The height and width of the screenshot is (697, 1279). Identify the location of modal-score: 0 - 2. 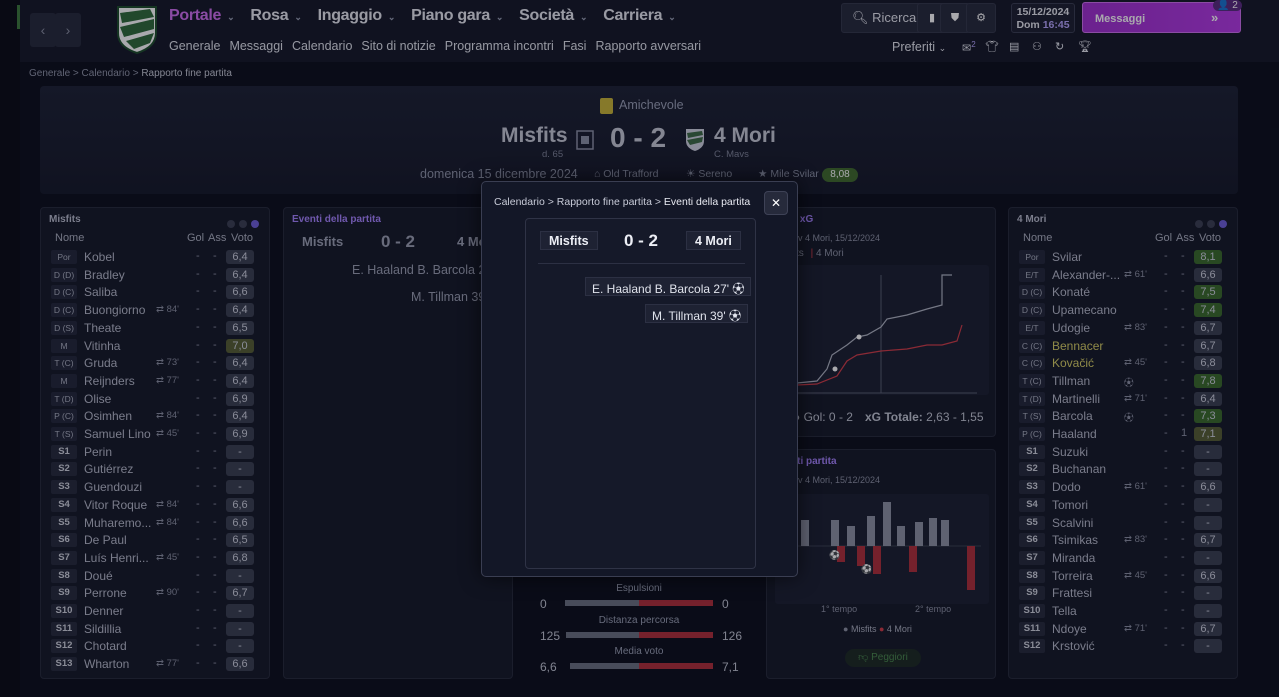
(641, 240).